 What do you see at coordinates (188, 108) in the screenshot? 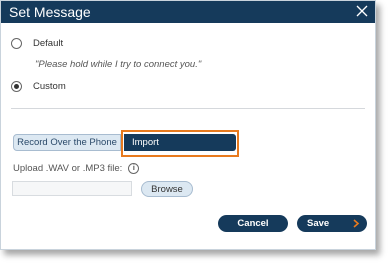
I see `divider` at bounding box center [188, 108].